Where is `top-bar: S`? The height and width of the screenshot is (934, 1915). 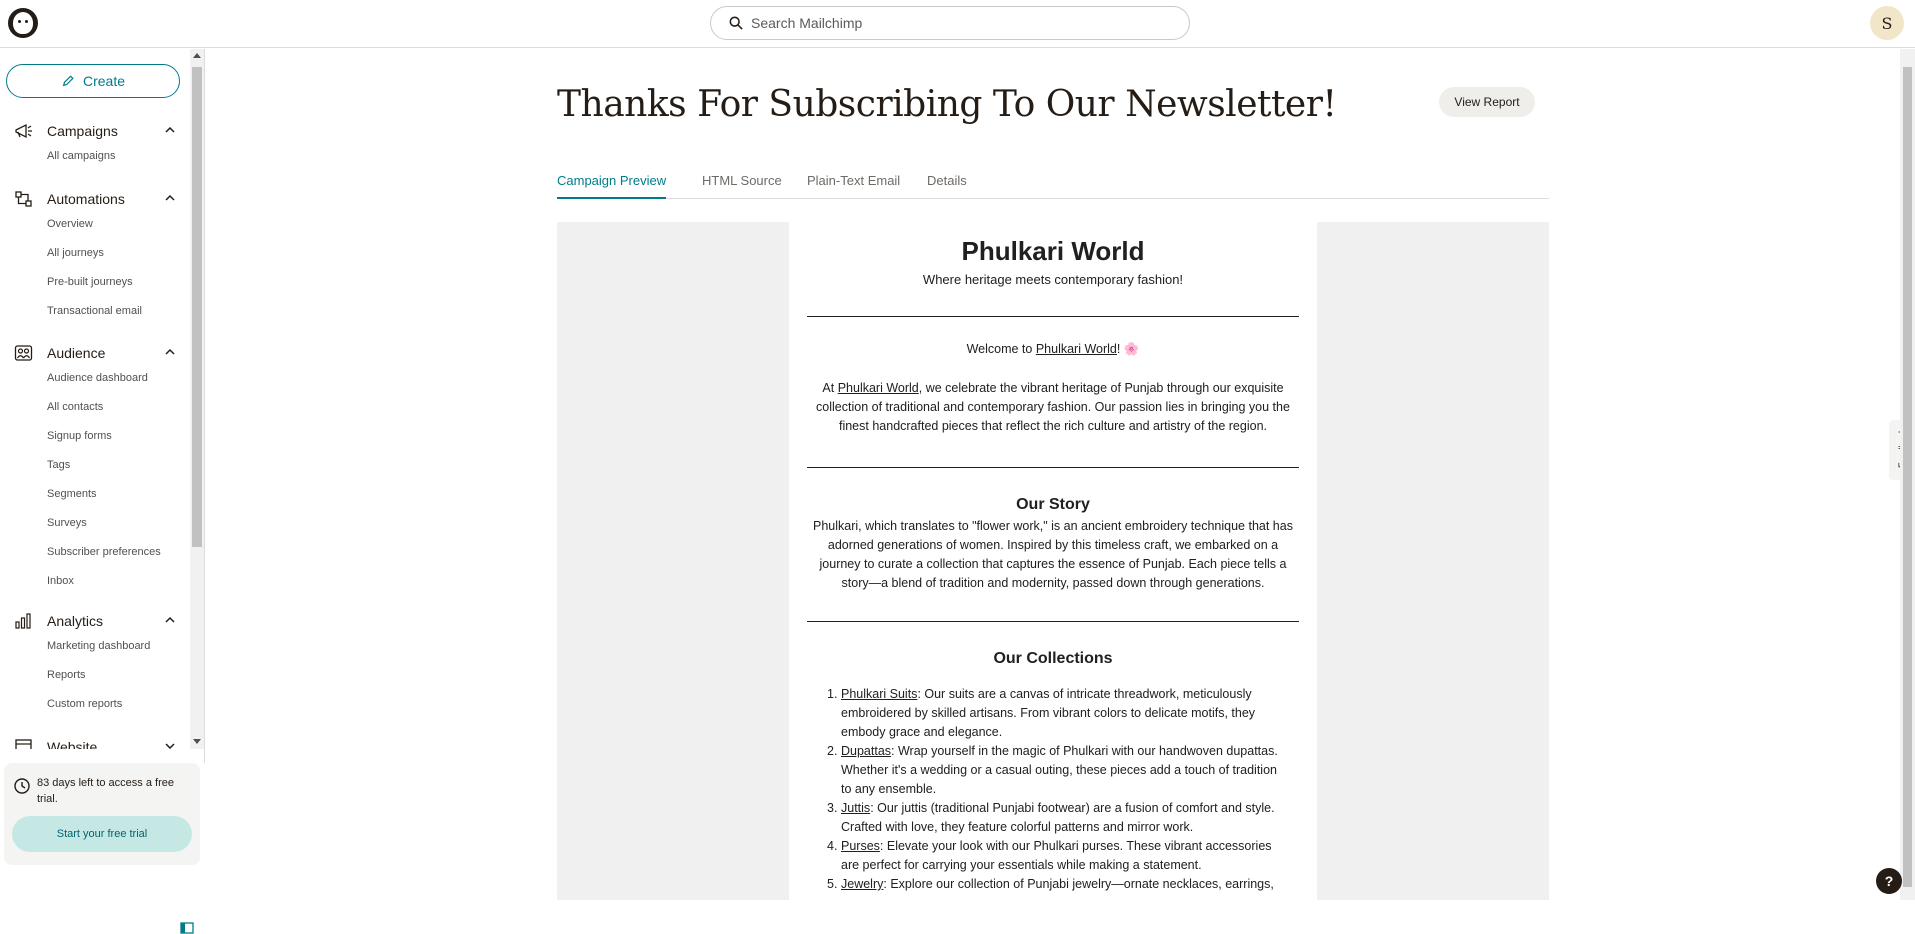
top-bar: S is located at coordinates (957, 24).